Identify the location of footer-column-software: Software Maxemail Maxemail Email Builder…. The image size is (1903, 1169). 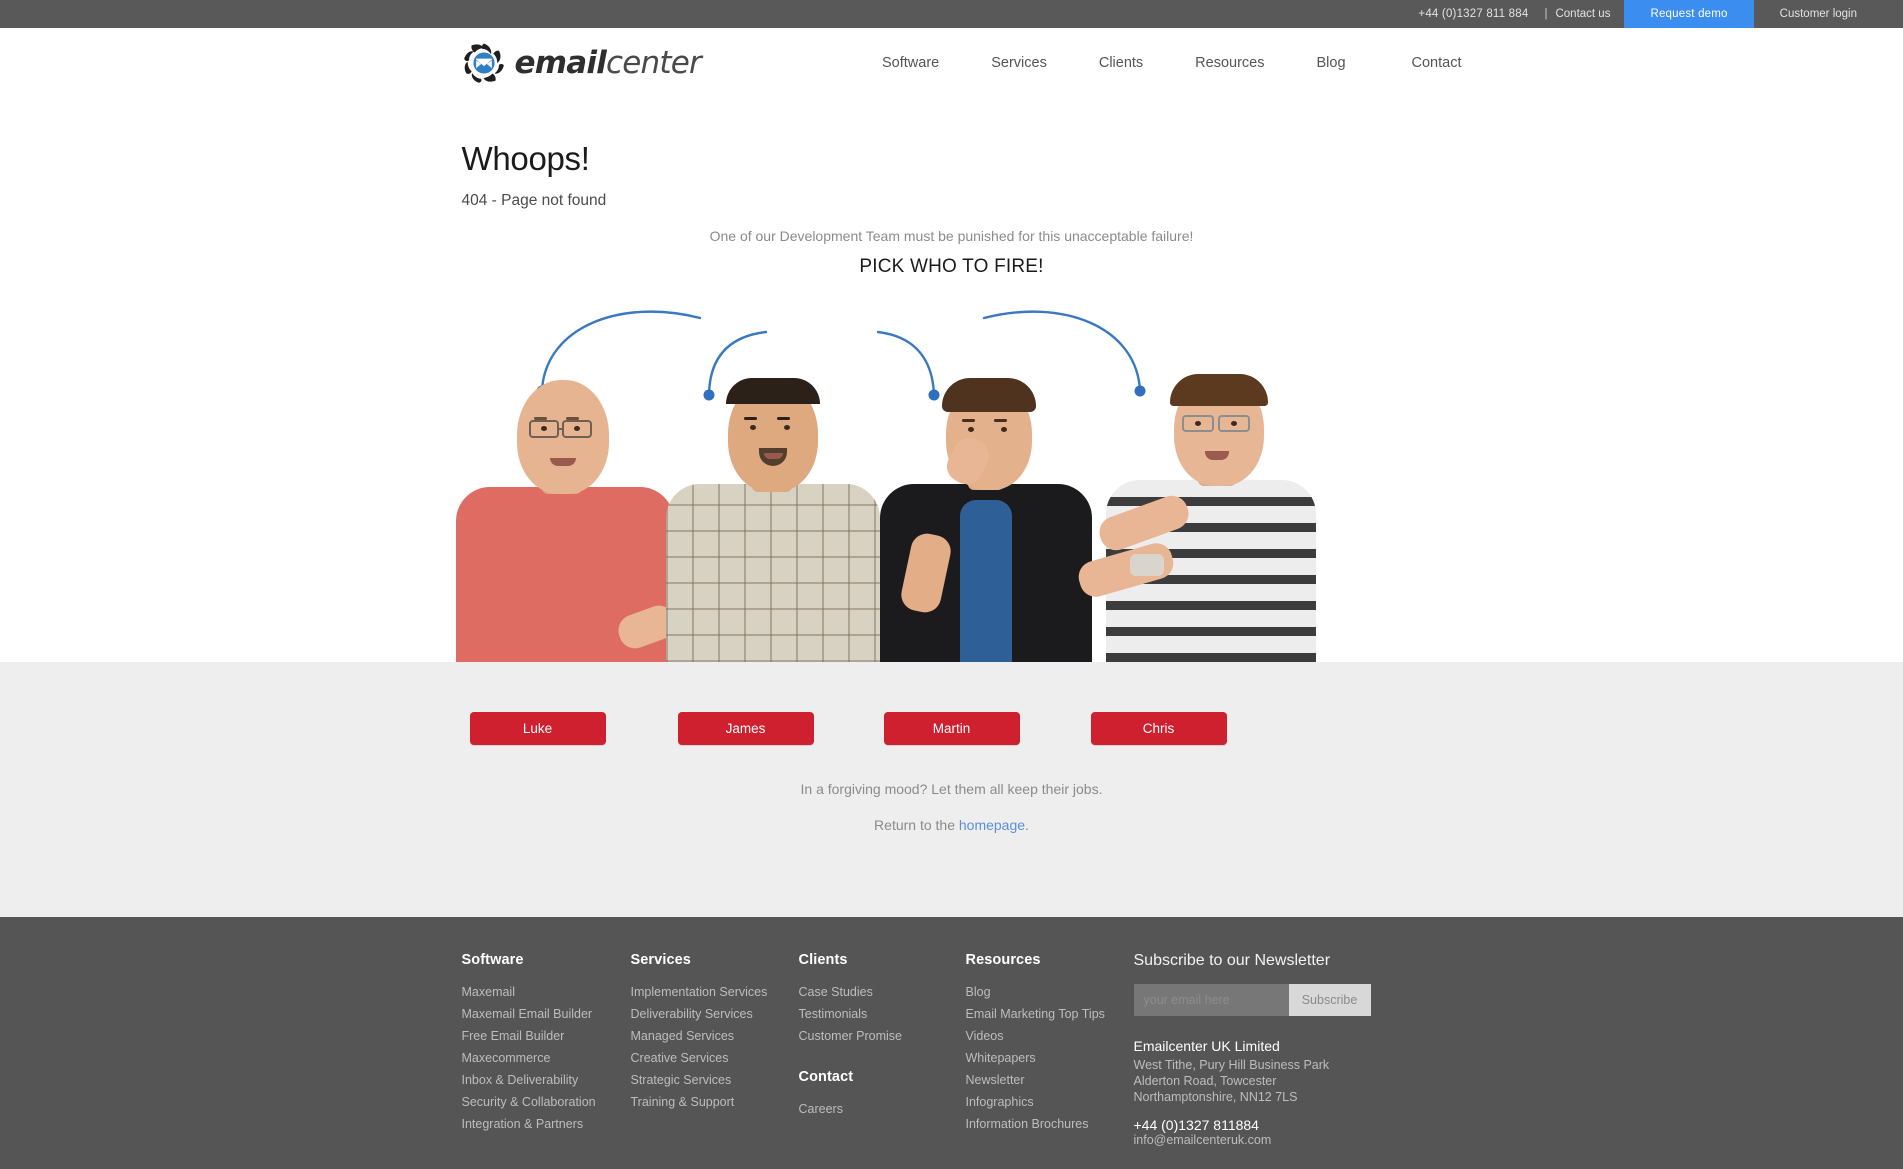
(546, 1049).